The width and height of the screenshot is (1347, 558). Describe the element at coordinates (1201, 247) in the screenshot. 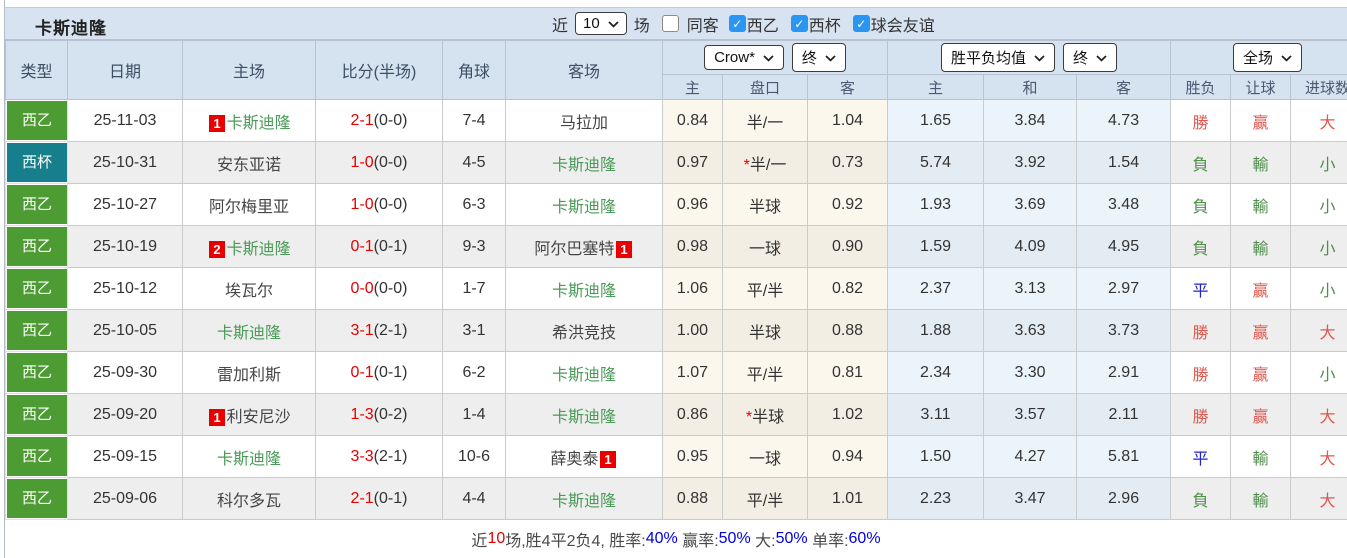

I see `result-outcome: 負` at that location.